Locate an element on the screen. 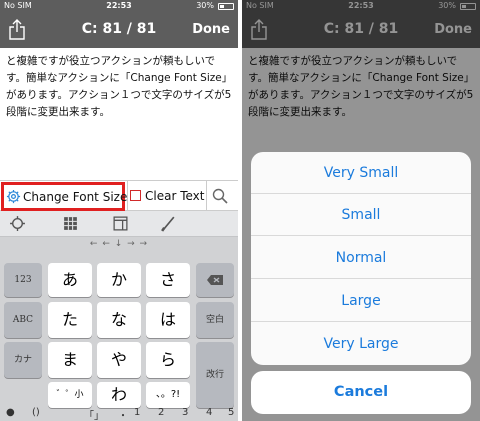 The width and height of the screenshot is (480, 421). option-very-small: Very Small is located at coordinates (361, 173).